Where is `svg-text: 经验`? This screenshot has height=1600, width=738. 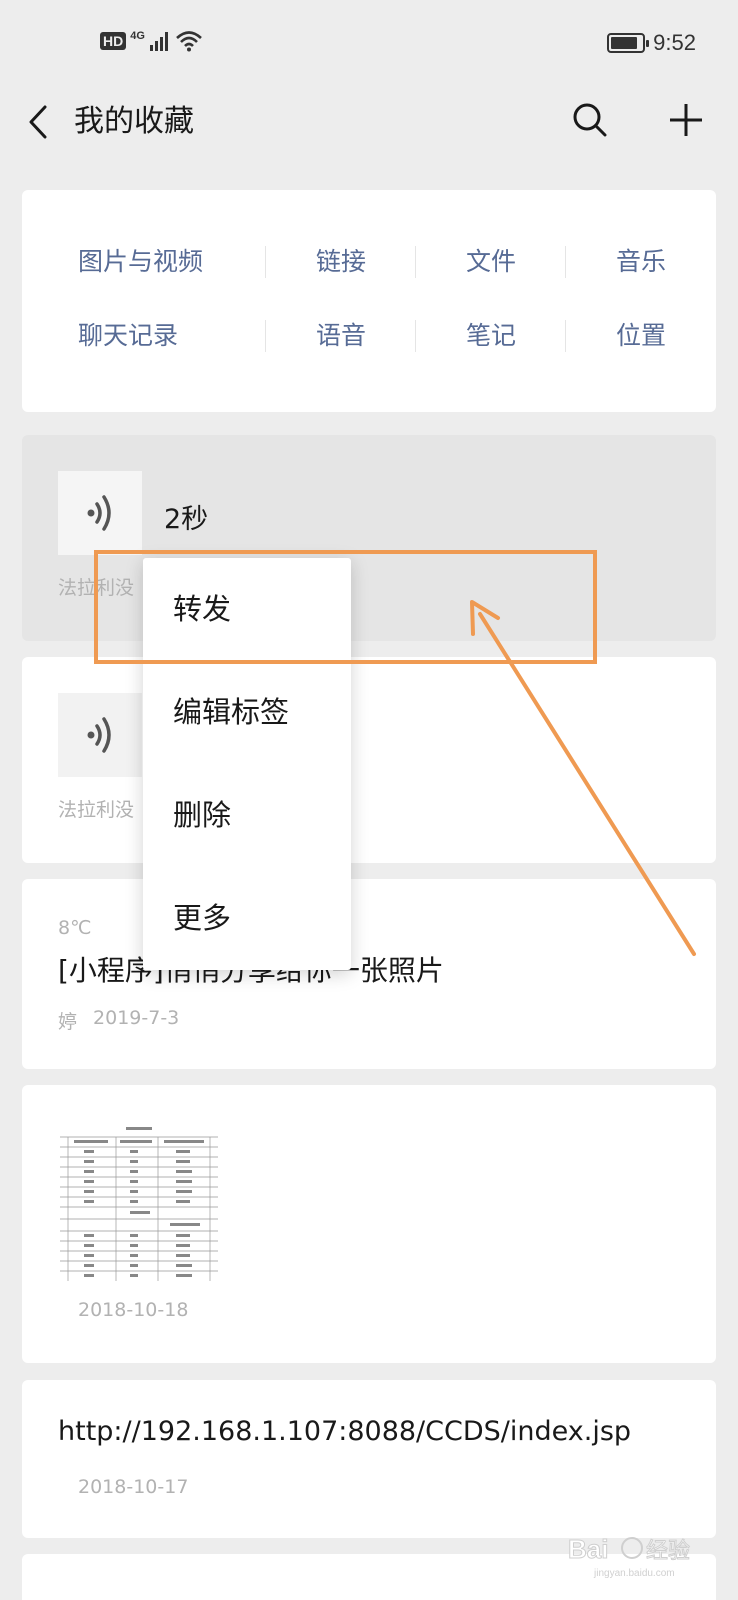
svg-text: 经验 is located at coordinates (668, 1551).